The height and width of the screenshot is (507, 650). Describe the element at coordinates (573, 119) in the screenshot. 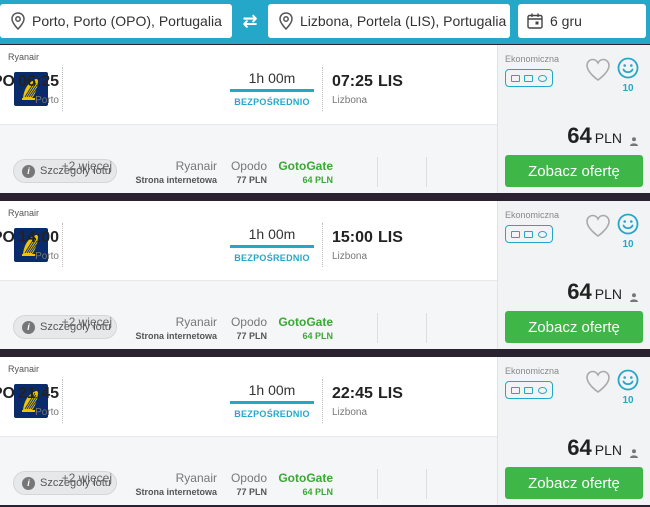

I see `price-pane: Ekonomiczna 10 64 PLN Zobacz ofertę` at that location.